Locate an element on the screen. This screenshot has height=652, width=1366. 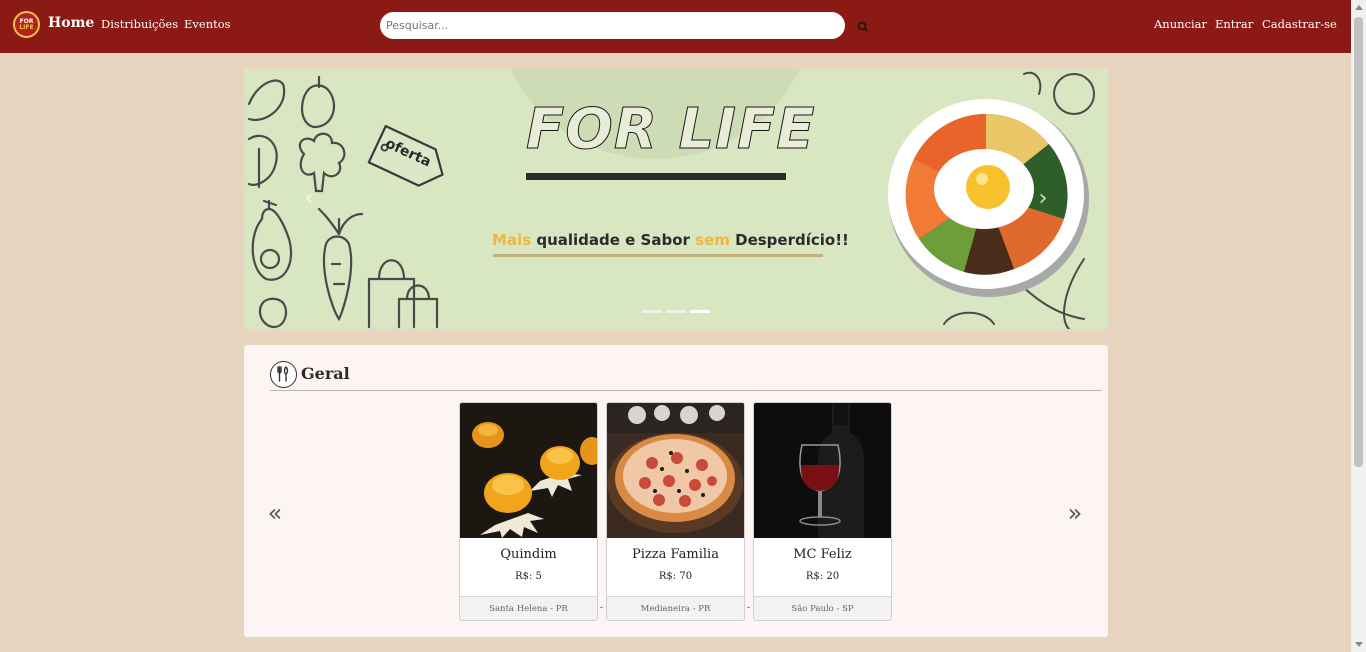
tagline-middle: qualidade e Sabor is located at coordinates (613, 240).